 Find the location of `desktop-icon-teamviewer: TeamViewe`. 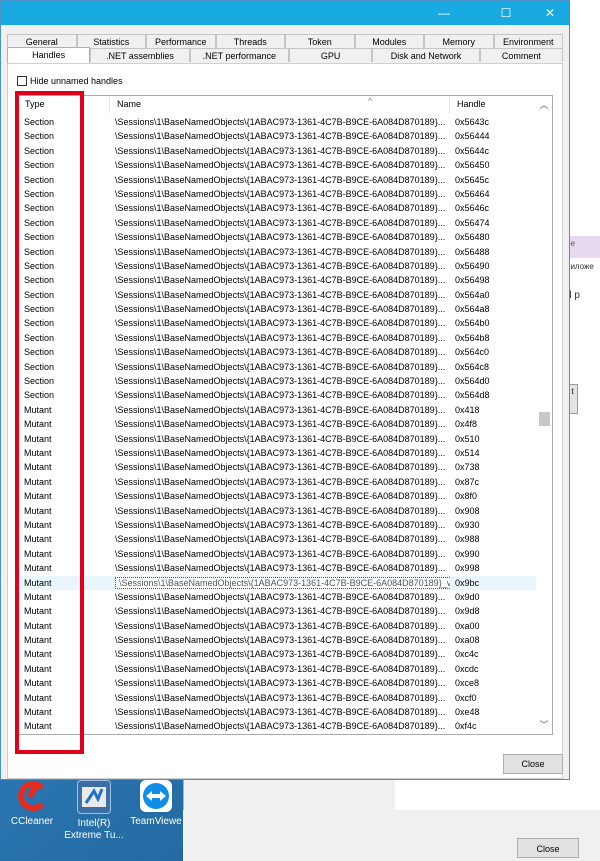

desktop-icon-teamviewer: TeamViewe is located at coordinates (156, 804).